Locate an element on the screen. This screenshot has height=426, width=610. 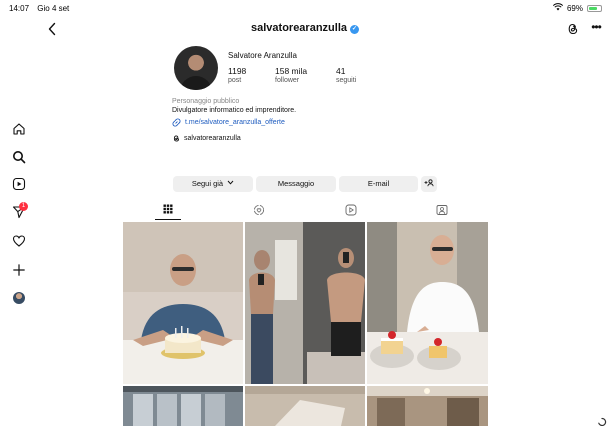
add-person-icon is located at coordinates (429, 183).